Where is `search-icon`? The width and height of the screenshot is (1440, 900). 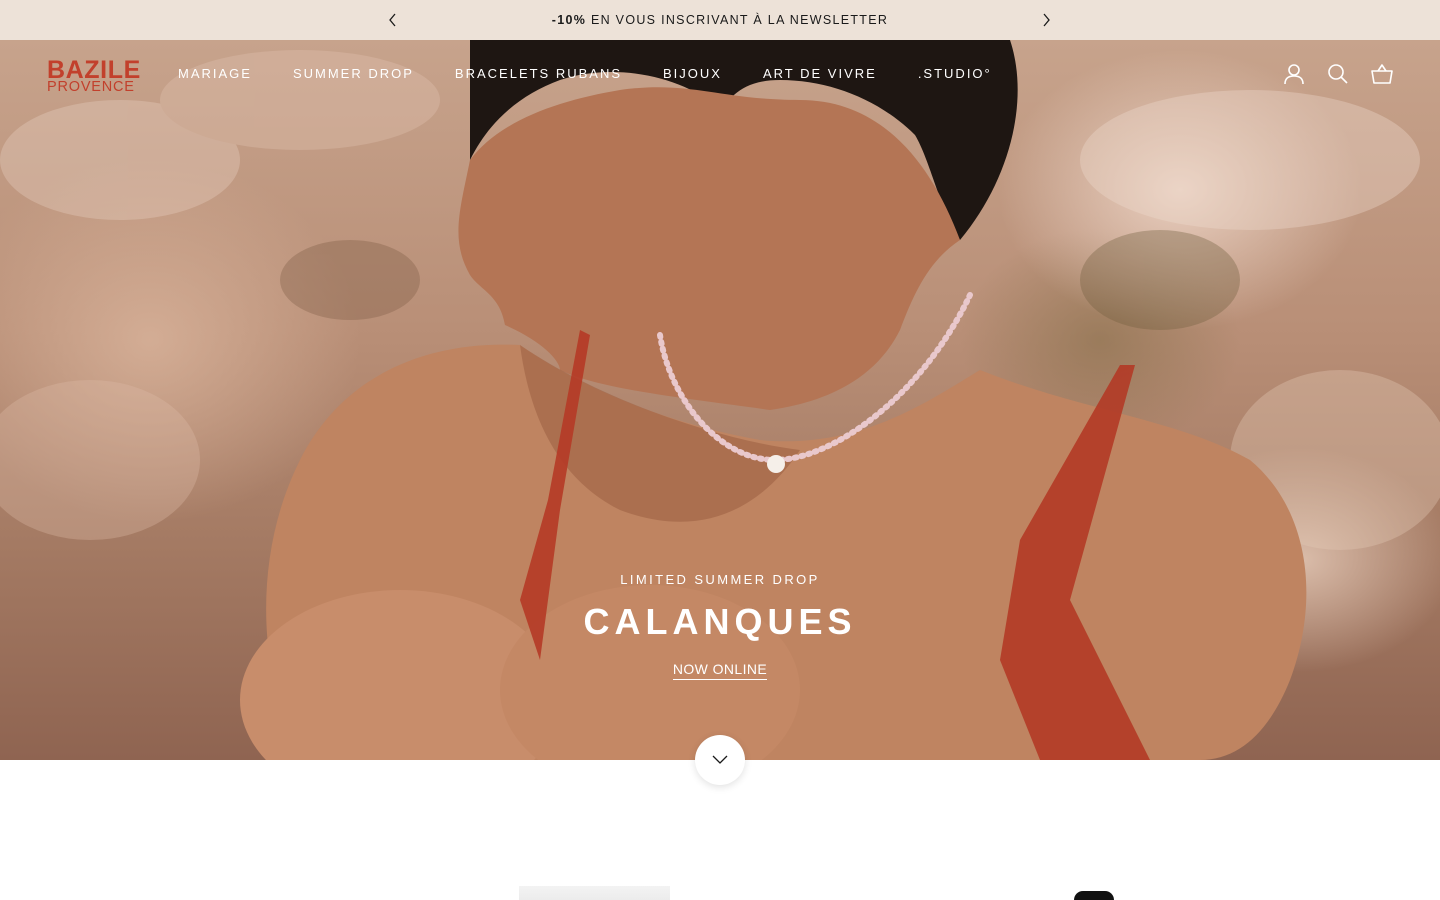
search-icon is located at coordinates (1338, 74).